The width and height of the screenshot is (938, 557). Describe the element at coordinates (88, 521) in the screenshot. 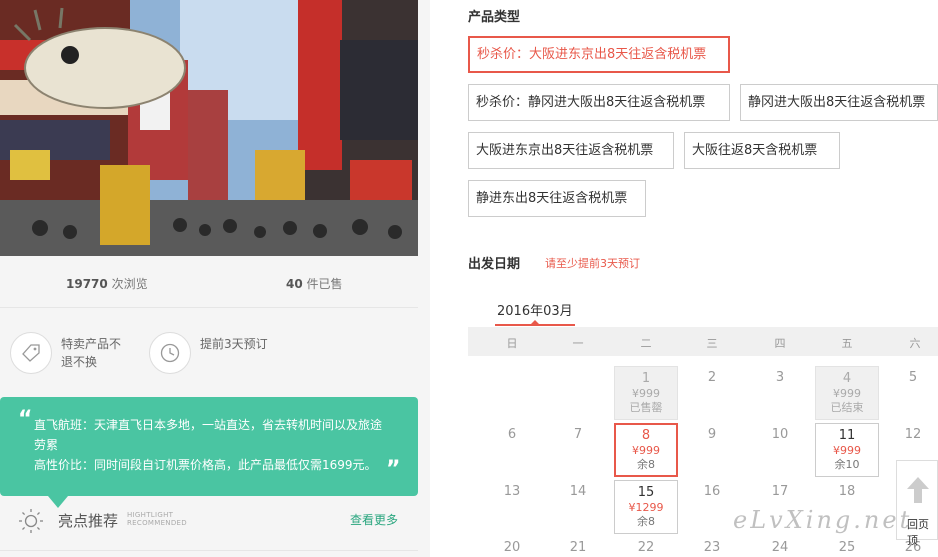

I see `highlight-title: 亮点推荐` at that location.